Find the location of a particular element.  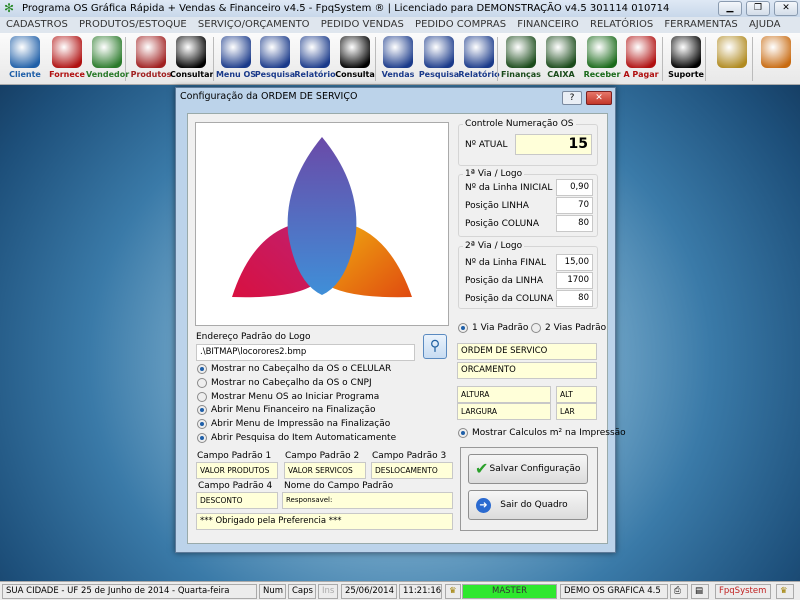

toolbar-label: Pesquisa is located at coordinates (275, 74).